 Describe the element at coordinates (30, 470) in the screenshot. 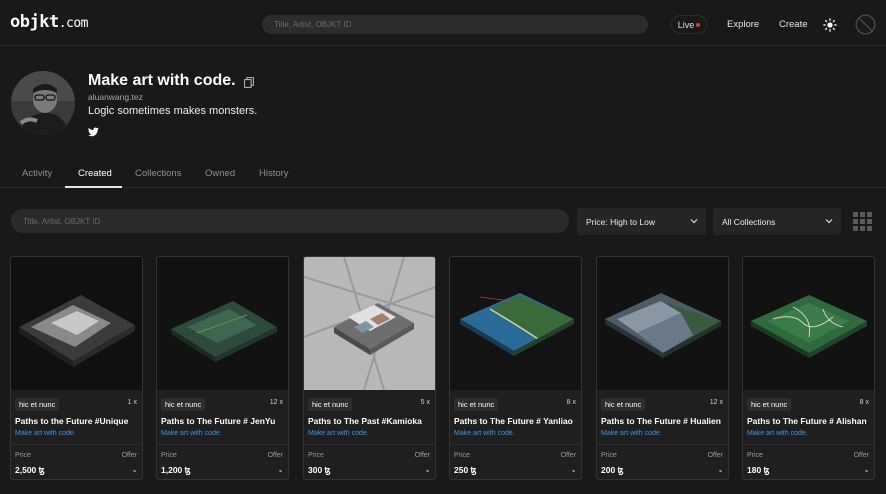

I see `price-value: 2,500 ꜩ` at that location.